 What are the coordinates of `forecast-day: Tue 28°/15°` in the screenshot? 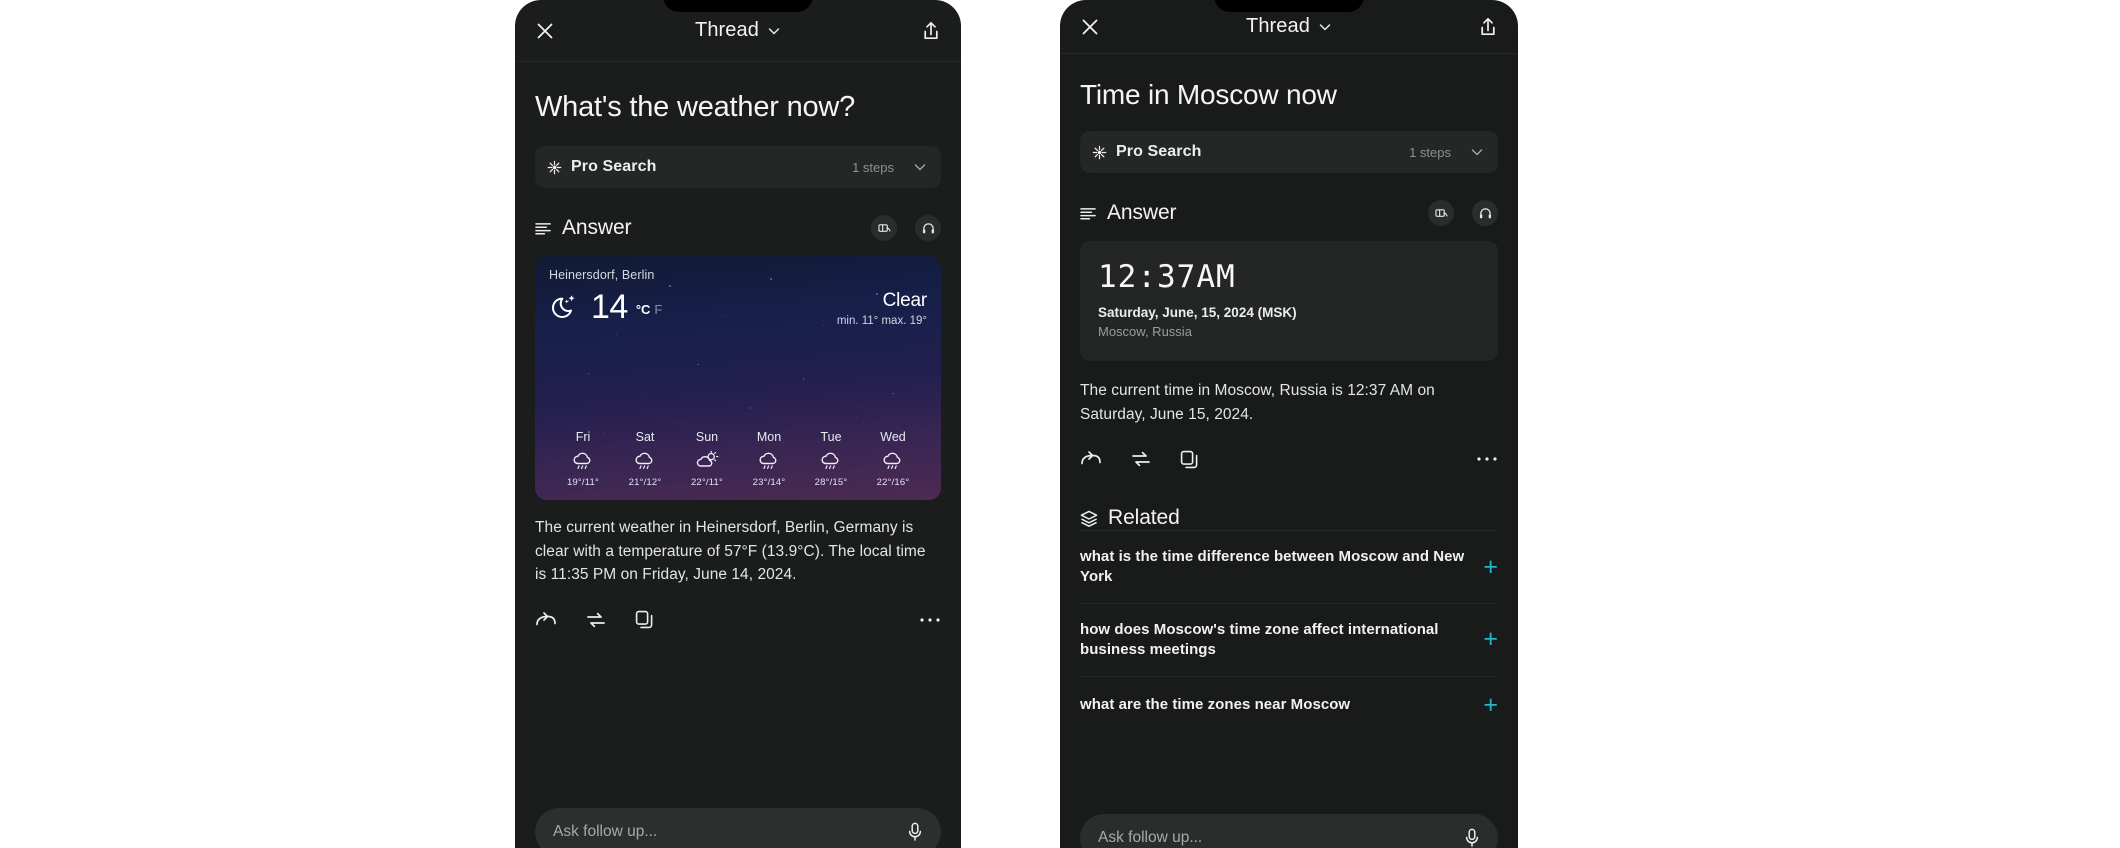 It's located at (831, 459).